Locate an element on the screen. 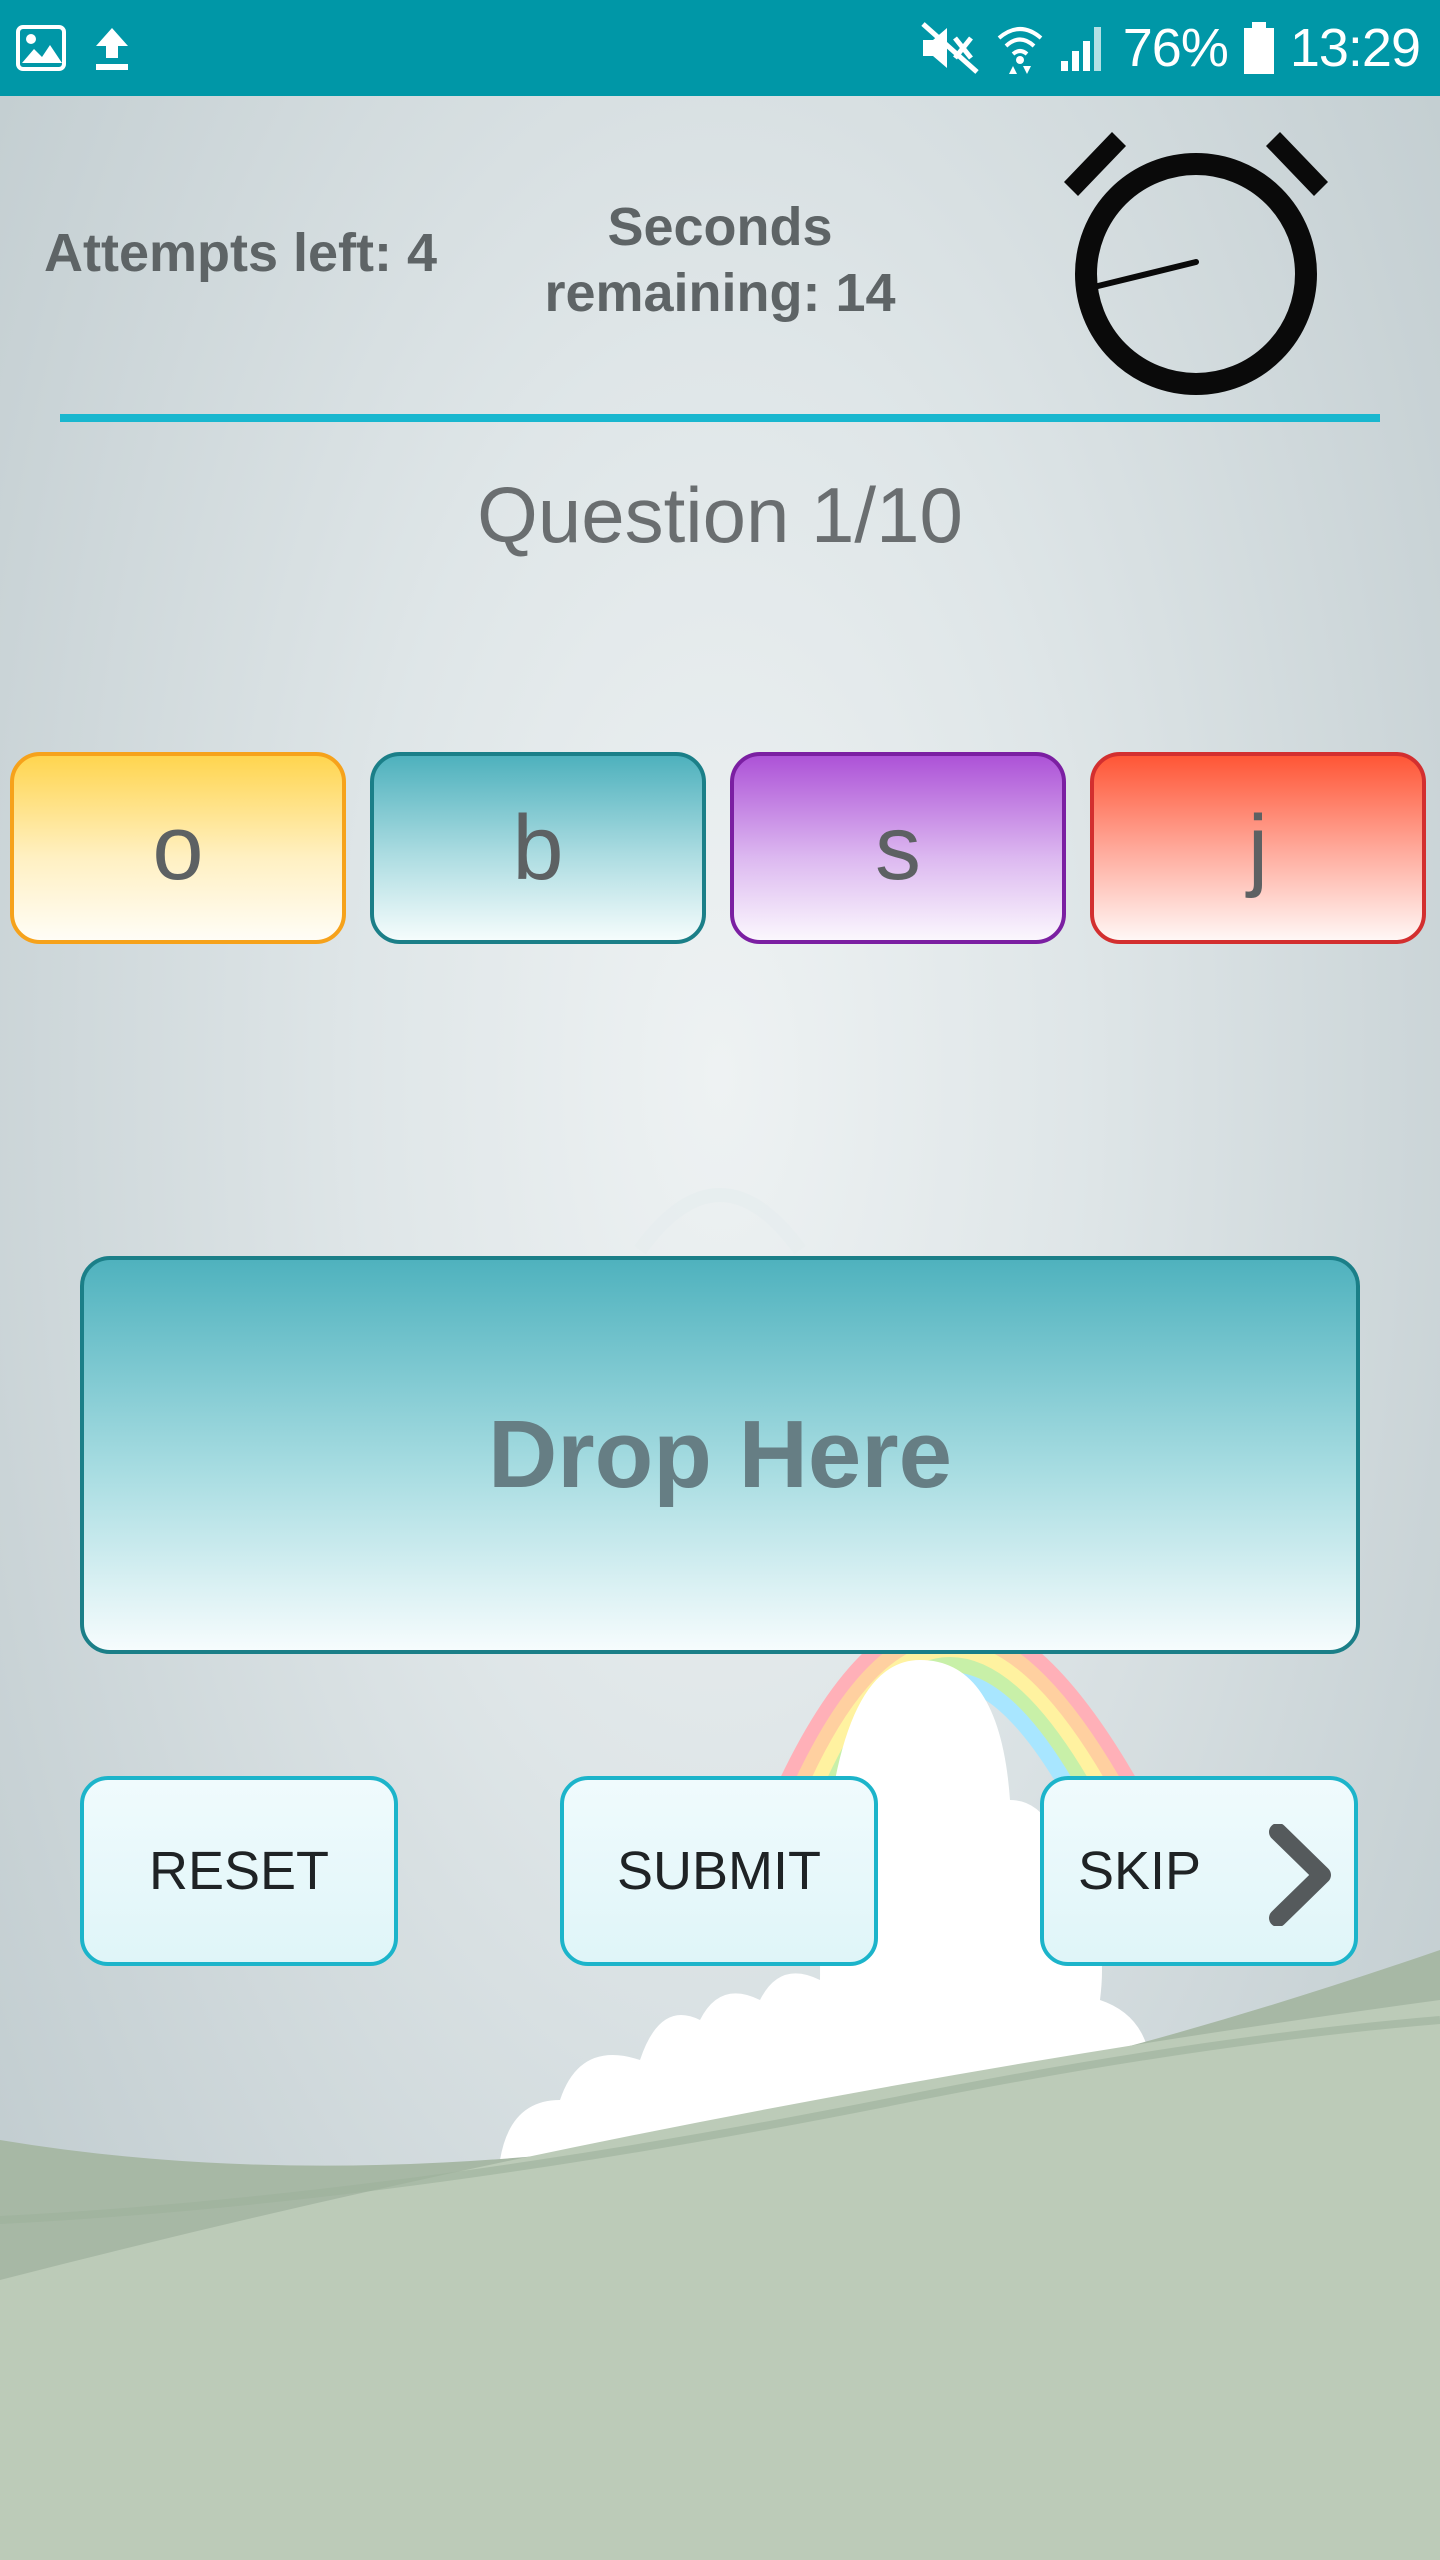  drop-label: Drop Here is located at coordinates (720, 1454).